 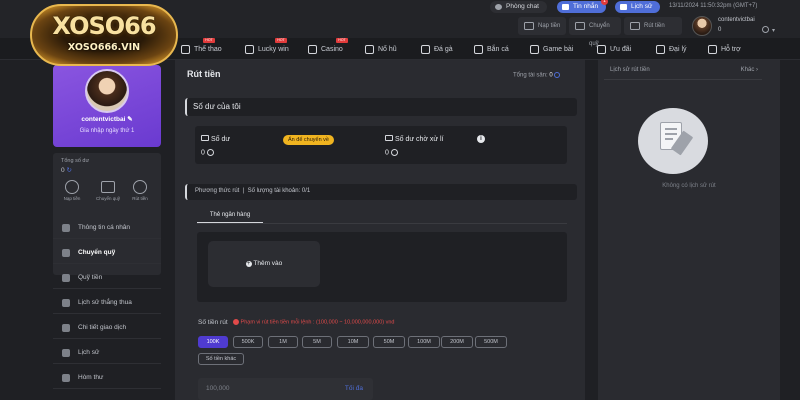 I want to click on profile-avatar, so click(x=107, y=91).